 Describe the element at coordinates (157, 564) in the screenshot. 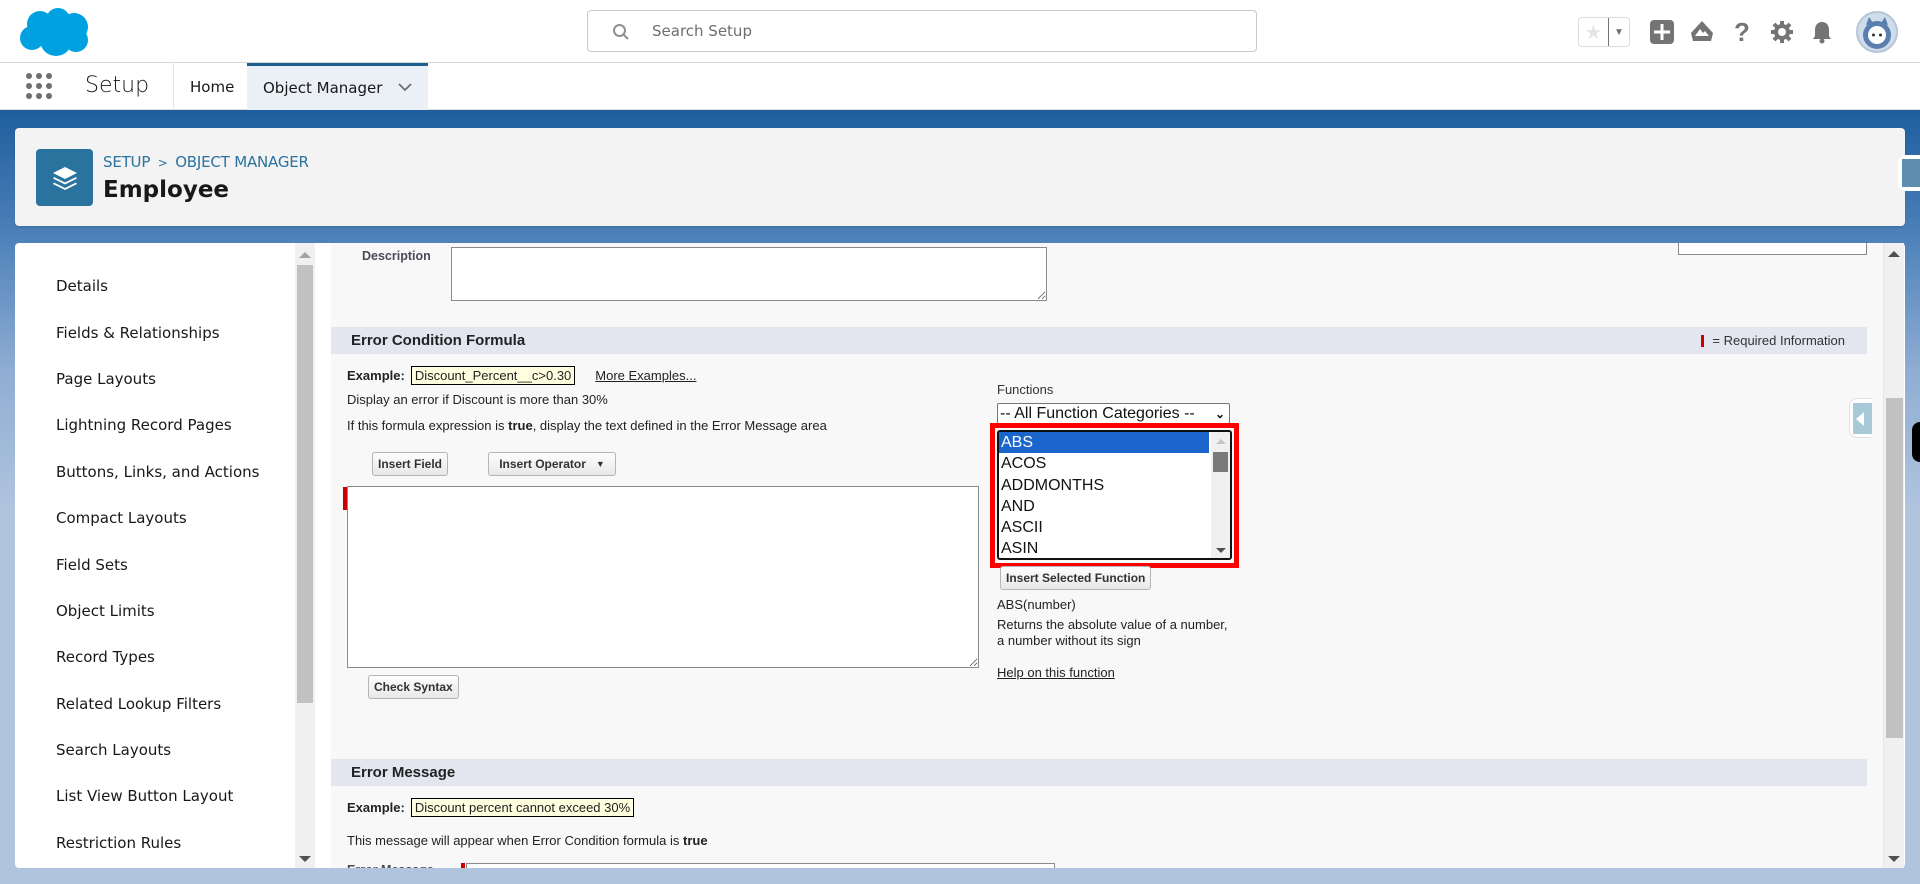

I see `sidebar-item-field-sets: Field Sets` at that location.